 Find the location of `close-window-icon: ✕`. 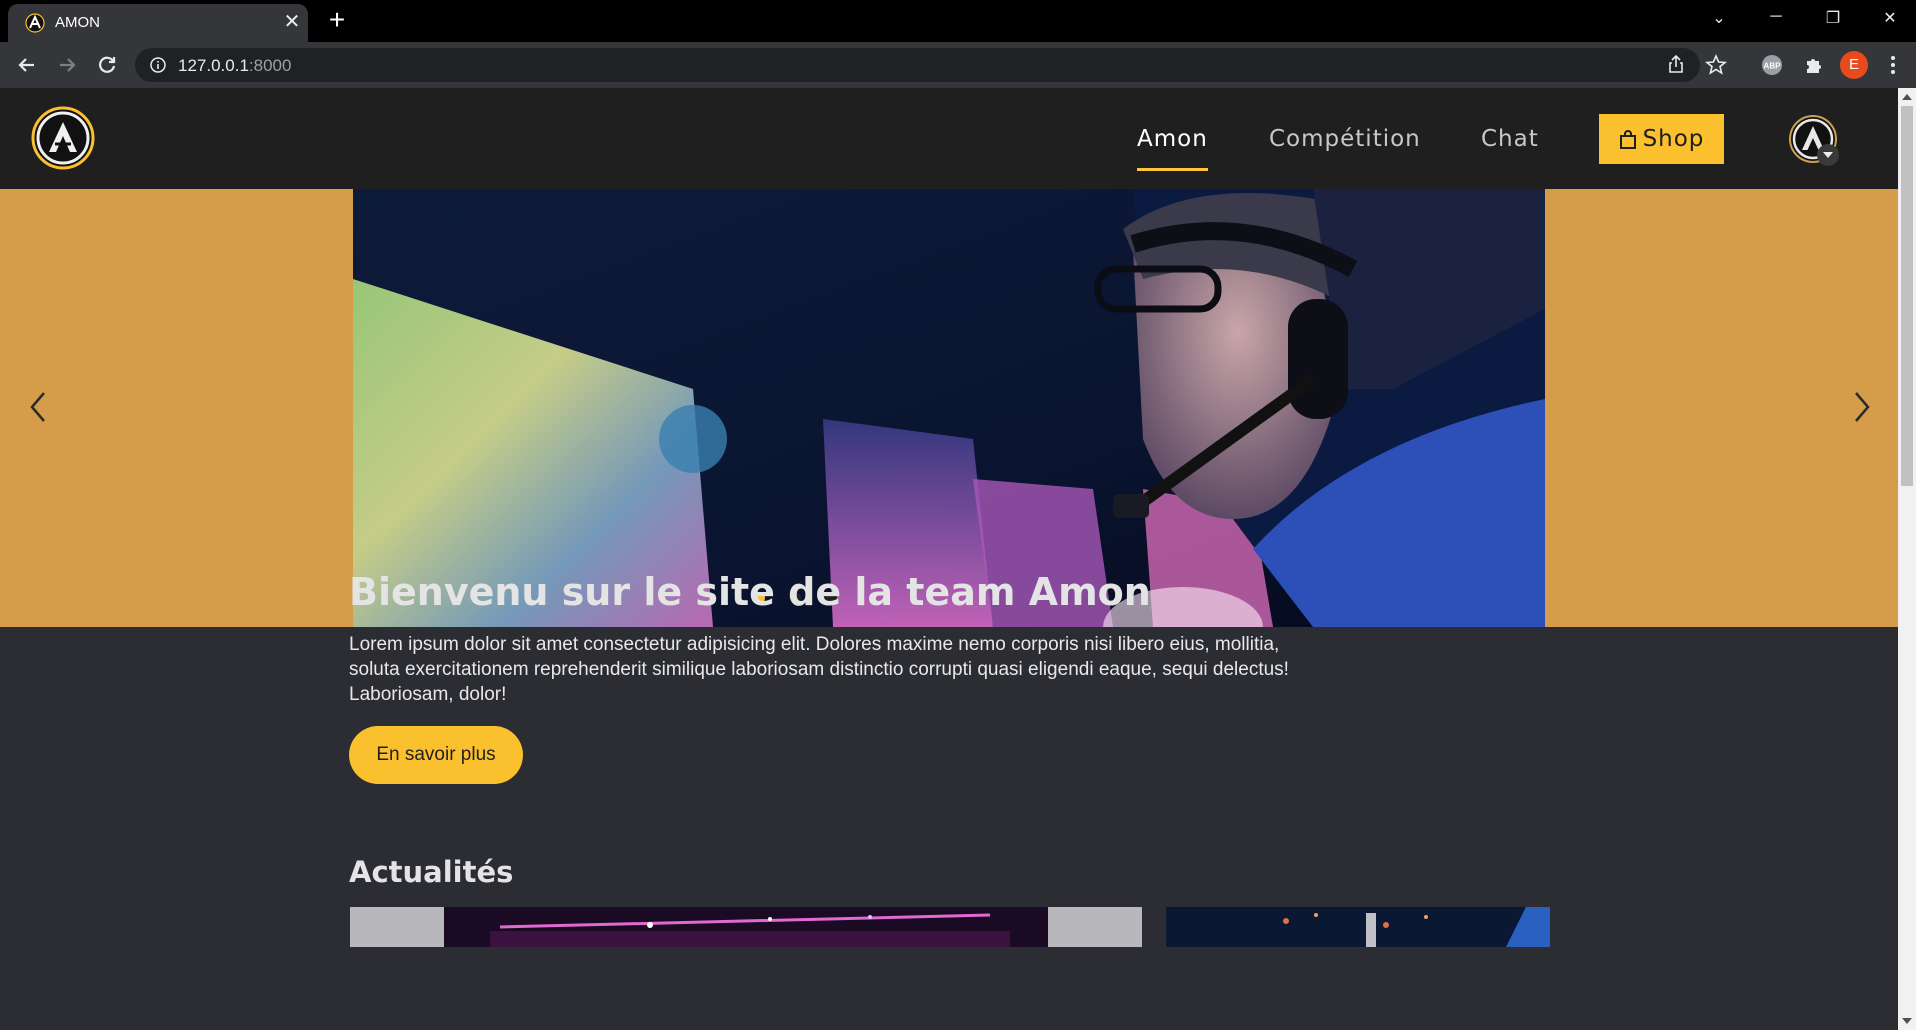

close-window-icon: ✕ is located at coordinates (1890, 18).